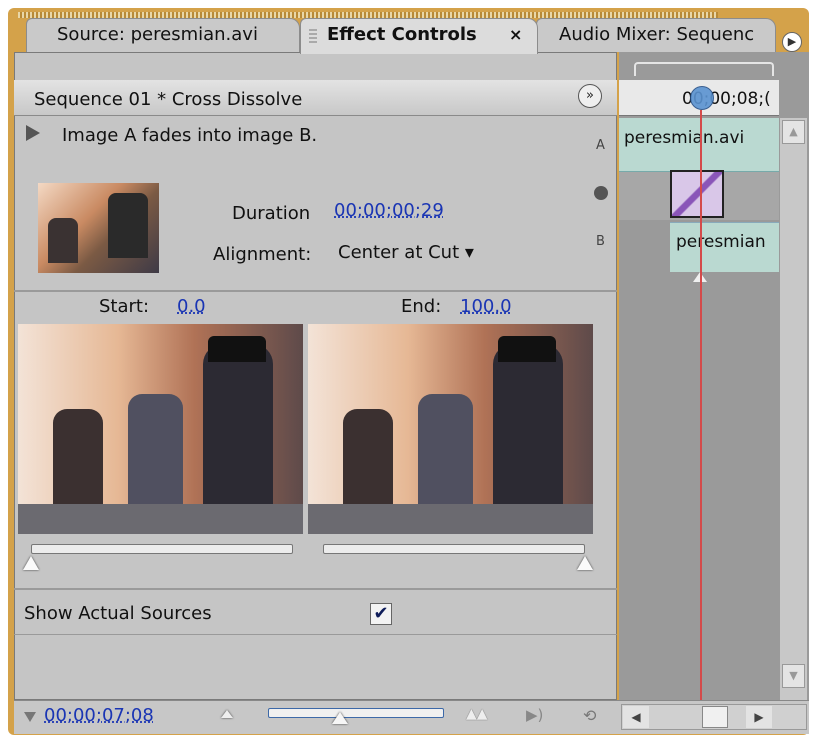  Describe the element at coordinates (721, 242) in the screenshot. I see `clip-b-label: peresmian` at that location.